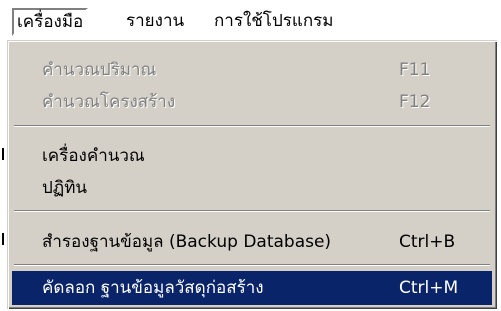 This screenshot has height=311, width=501. I want to click on menu-item-calculator: เครื่องคำนวณ, so click(252, 156).